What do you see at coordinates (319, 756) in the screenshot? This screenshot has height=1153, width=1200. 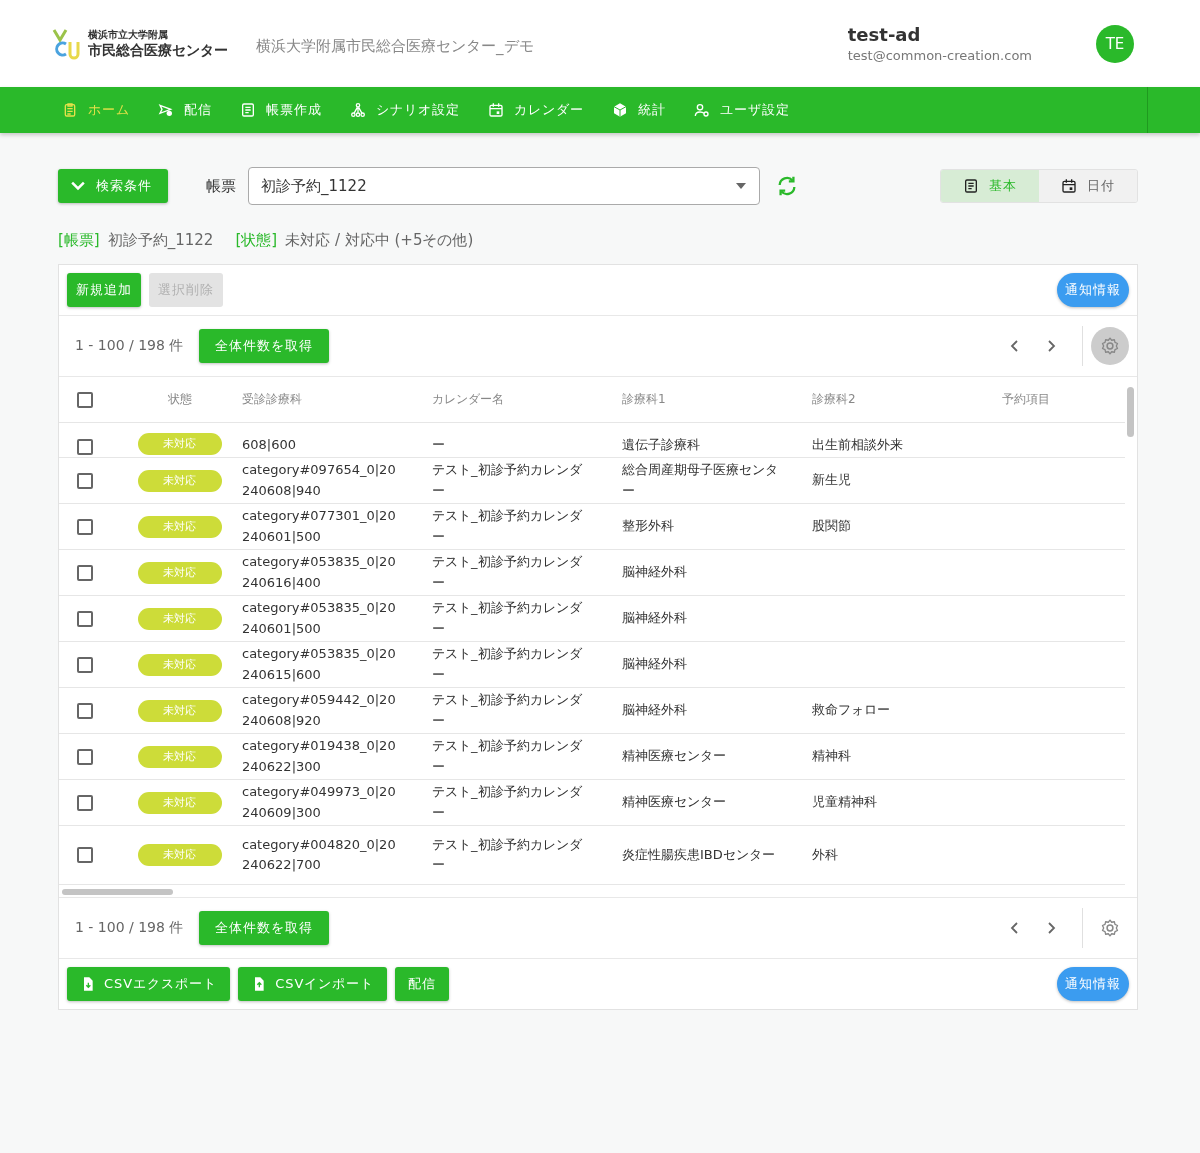 I see `table-cell-text: category#019438_0|20240622|300` at bounding box center [319, 756].